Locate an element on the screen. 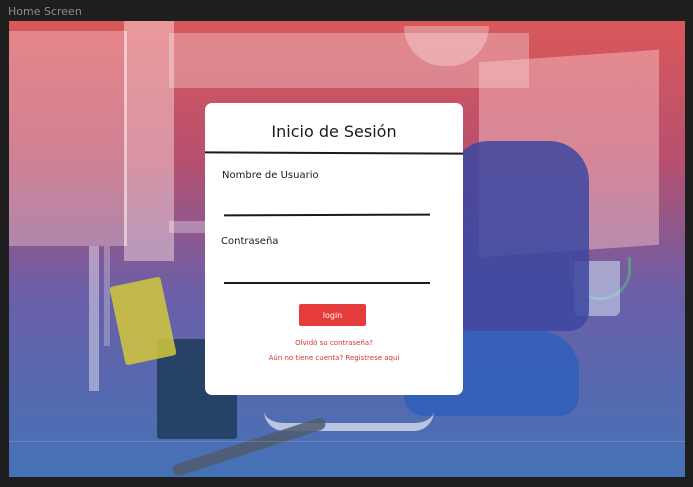 Image resolution: width=693 pixels, height=487 pixels. password-label: Contraseña is located at coordinates (250, 241).